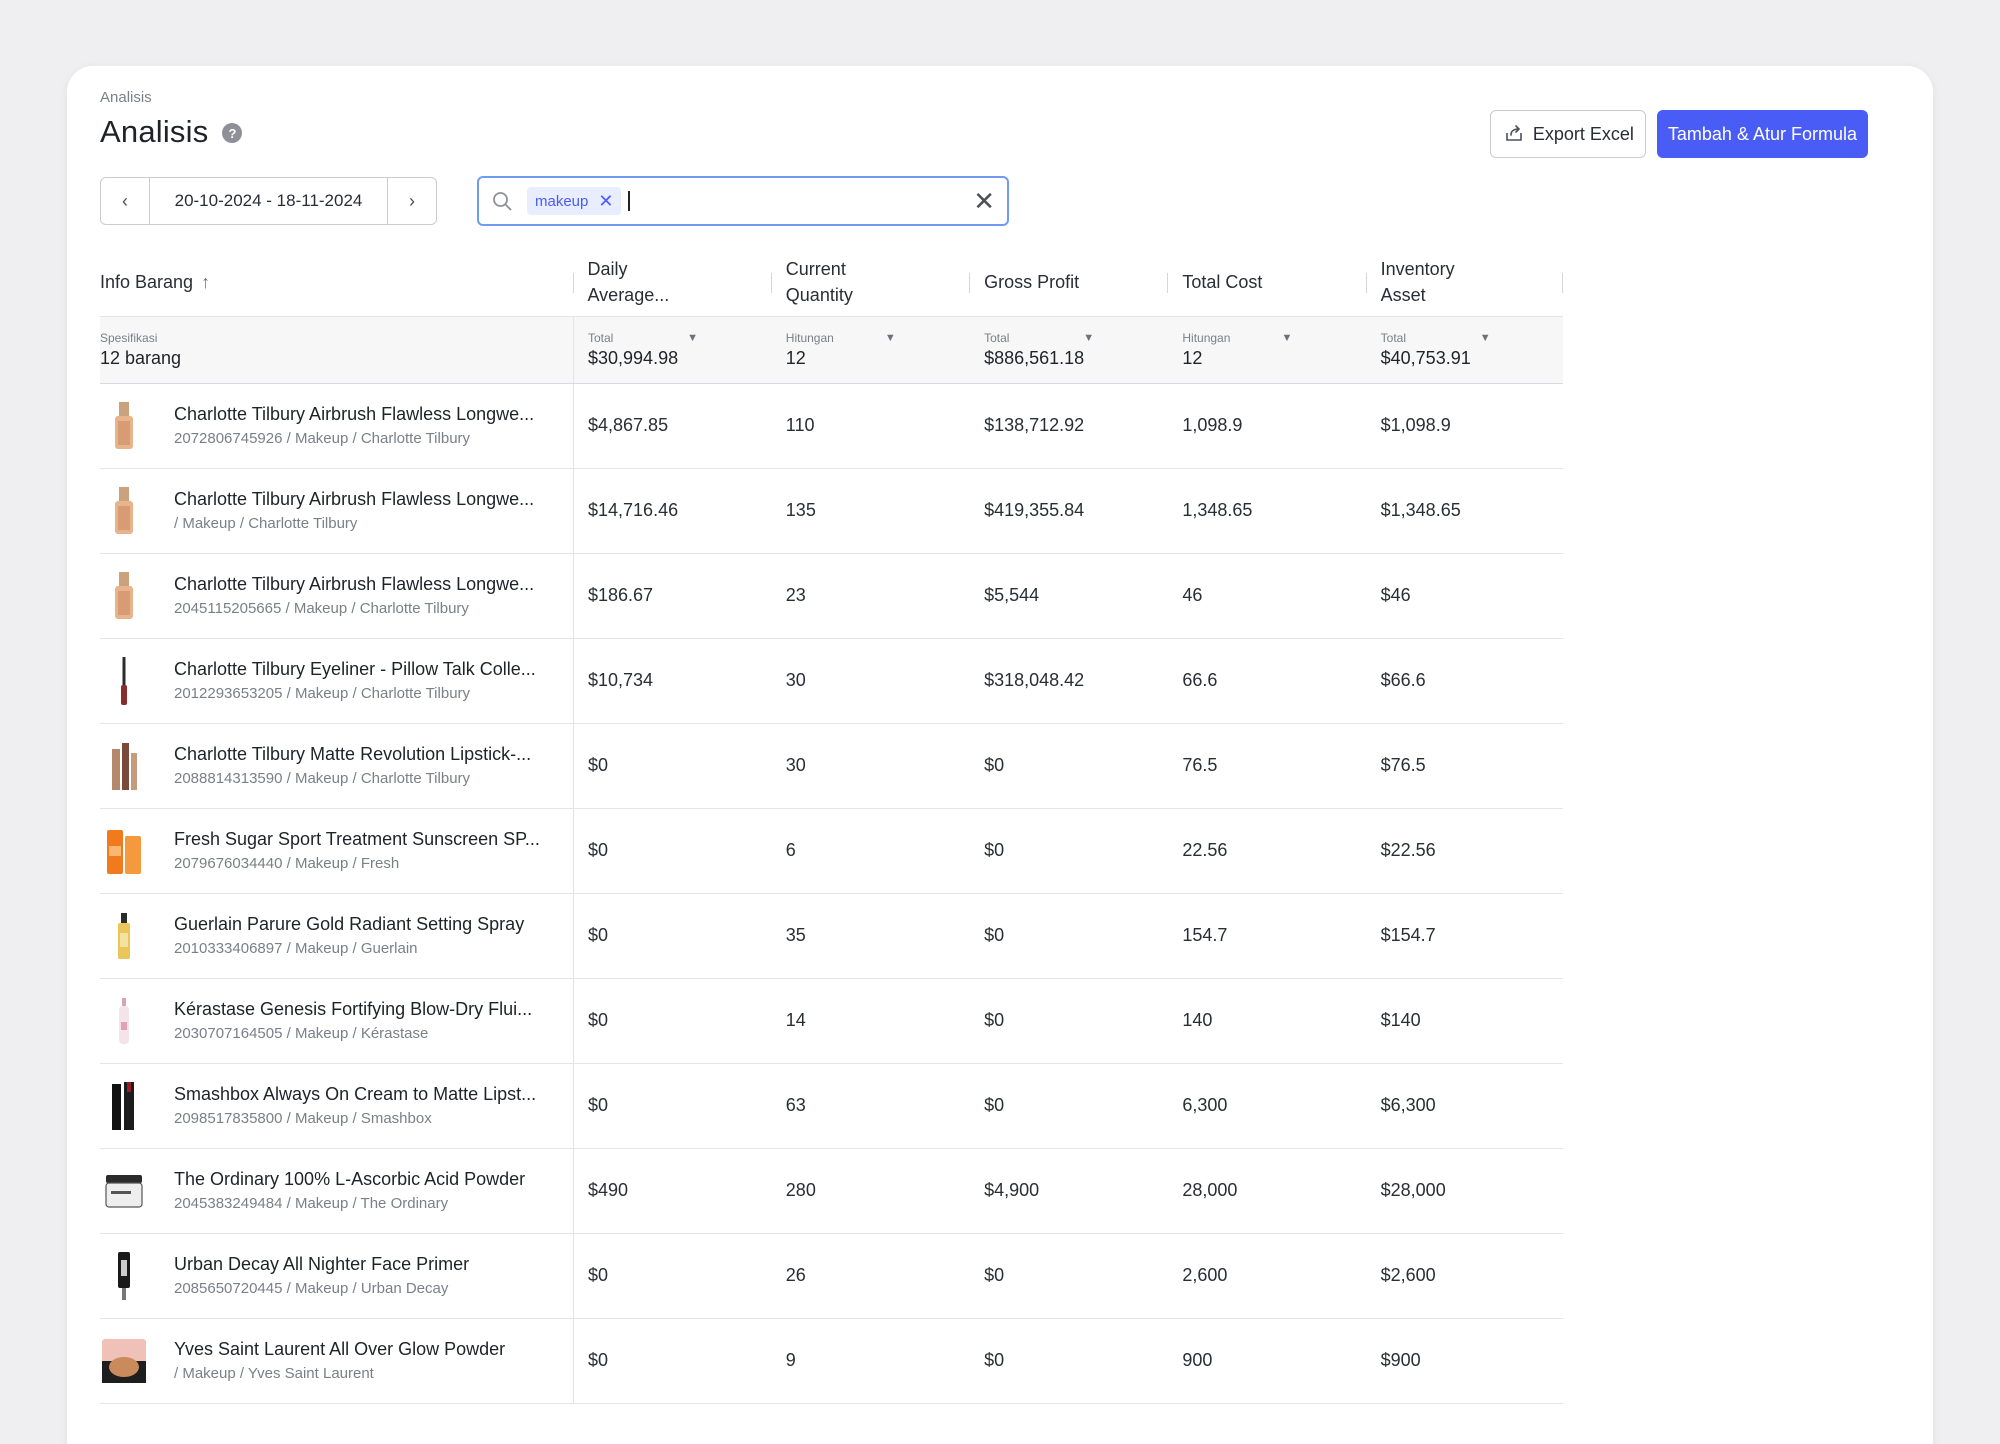  Describe the element at coordinates (871, 1276) in the screenshot. I see `current-quantity-cell: 26` at that location.